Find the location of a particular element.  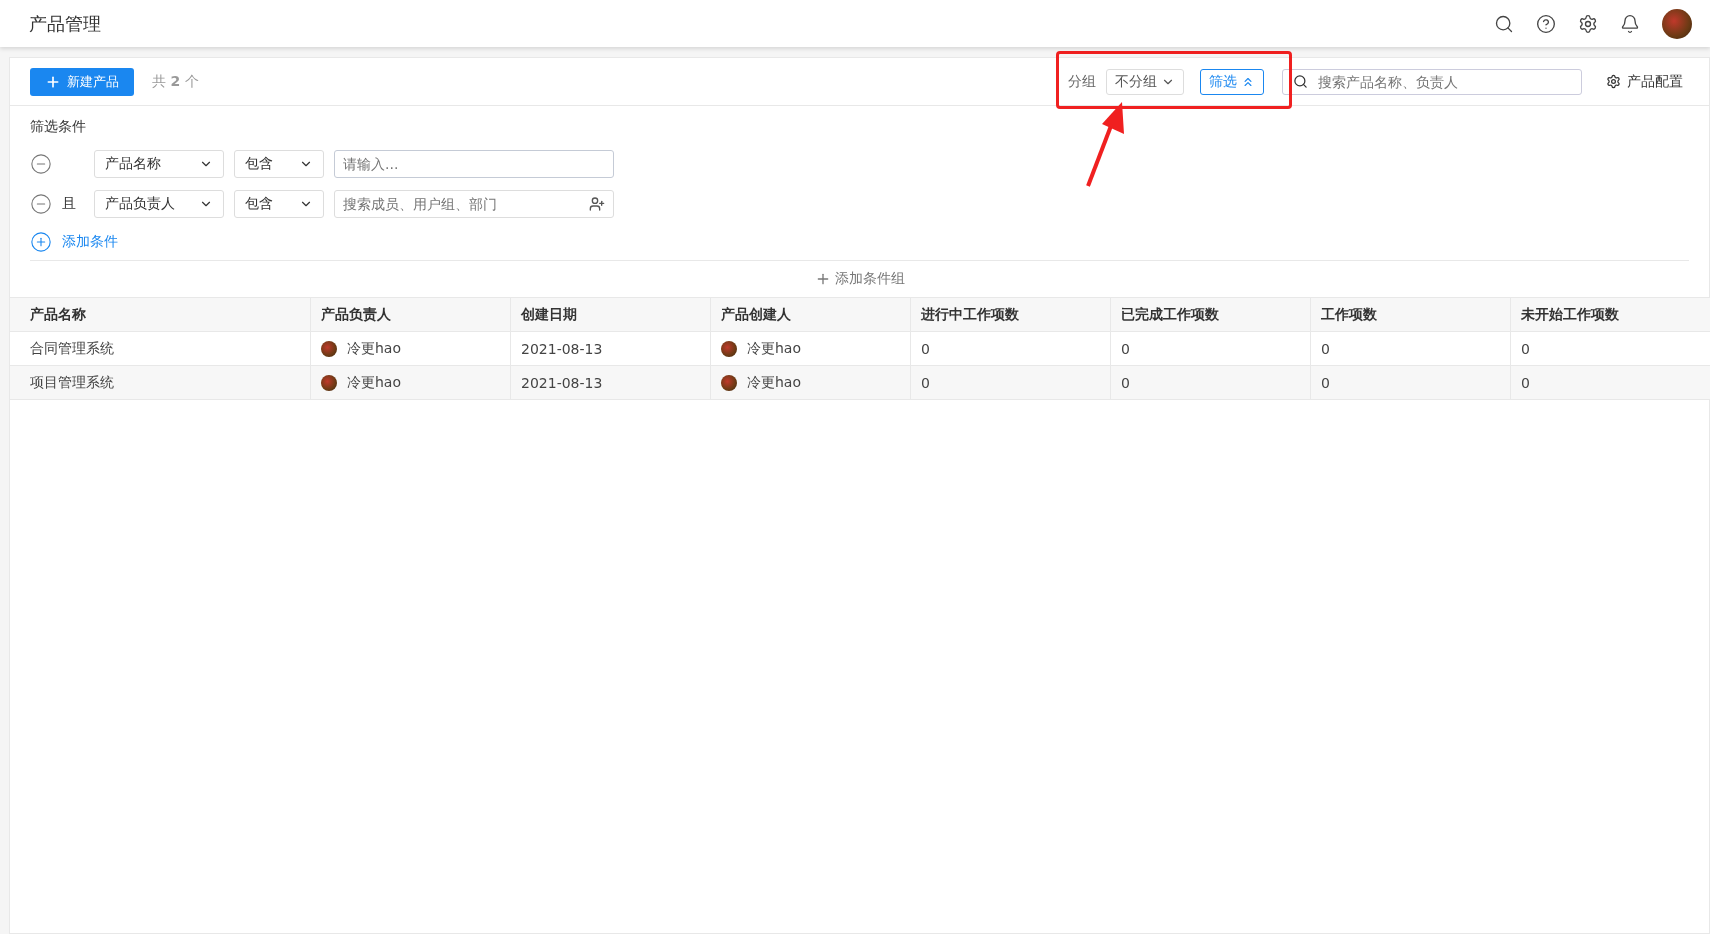

column-header: 工作项数 is located at coordinates (1410, 315).